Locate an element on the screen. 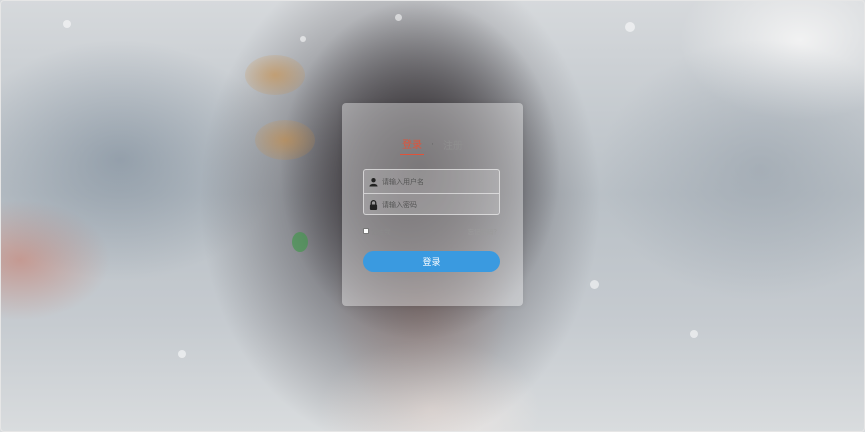 This screenshot has height=432, width=865. tab-register: 注册 is located at coordinates (453, 146).